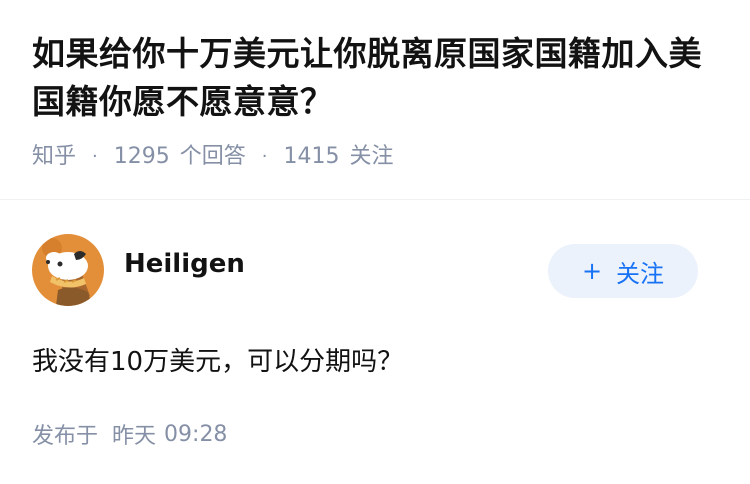 The image size is (750, 484). What do you see at coordinates (196, 434) in the screenshot?
I see `published-time: 09:28` at bounding box center [196, 434].